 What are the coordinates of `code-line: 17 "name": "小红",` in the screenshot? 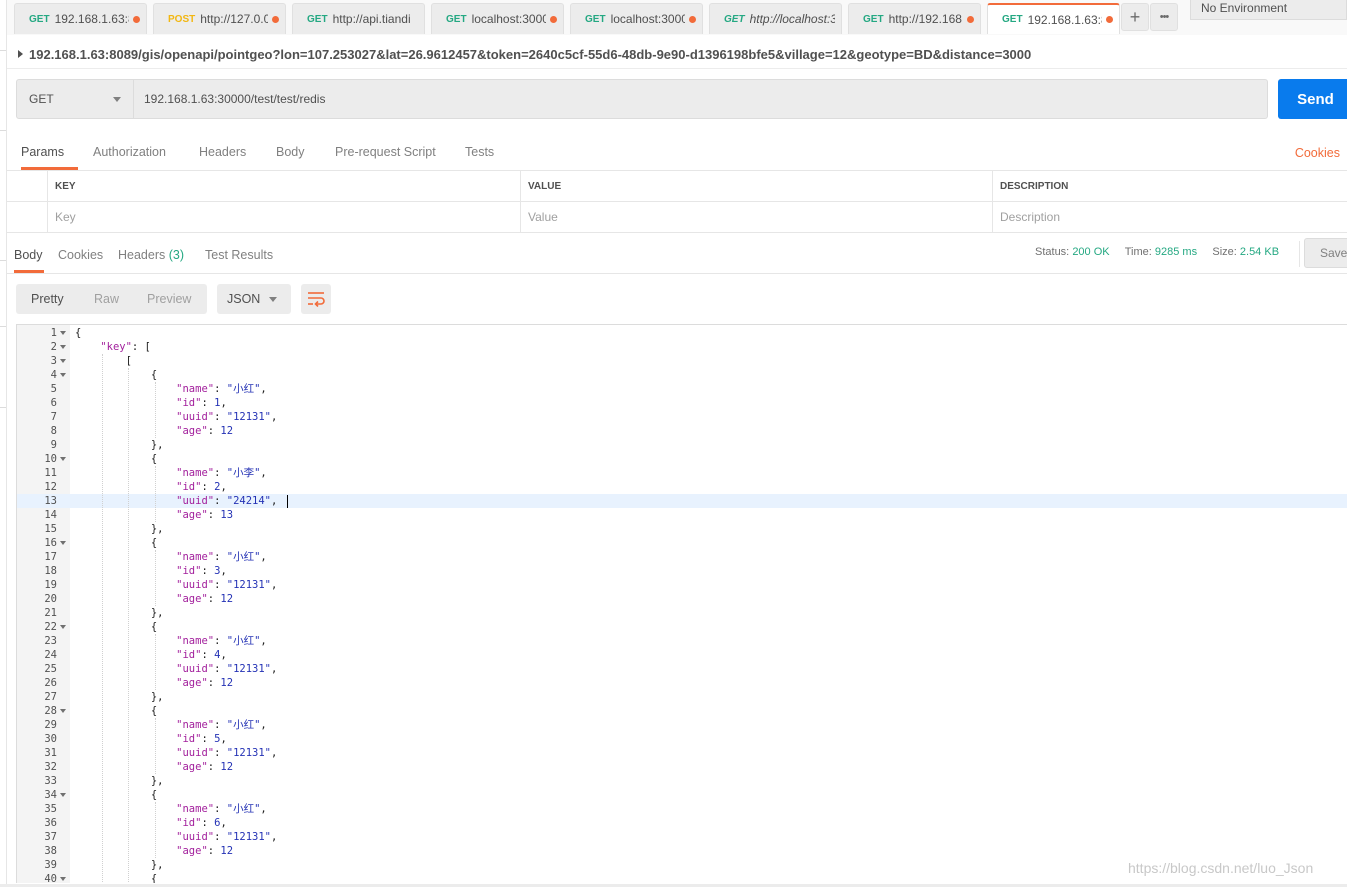 It's located at (682, 557).